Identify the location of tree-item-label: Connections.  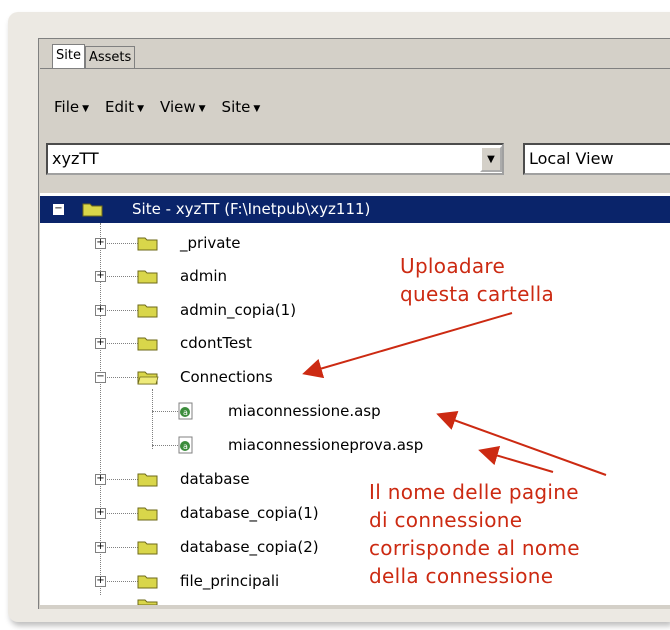
(226, 377).